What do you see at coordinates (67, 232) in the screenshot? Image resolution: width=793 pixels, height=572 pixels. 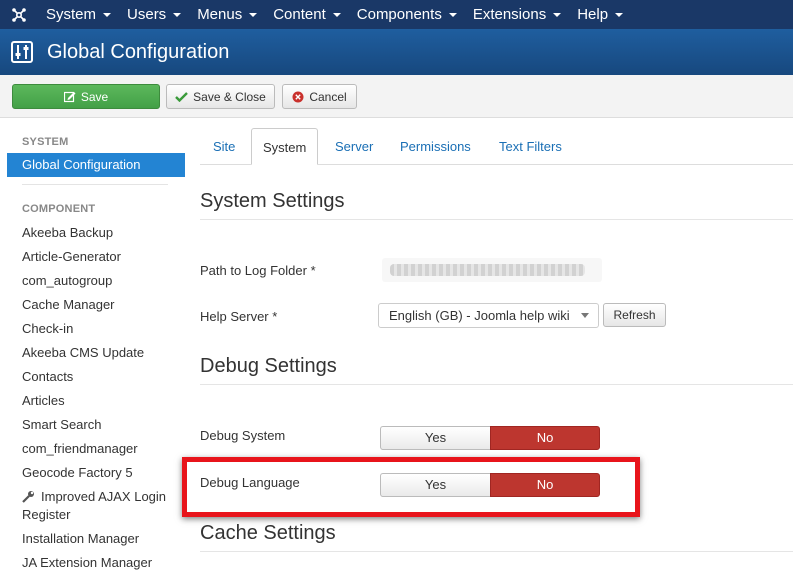 I see `sidebar-item: Akeeba Backup` at bounding box center [67, 232].